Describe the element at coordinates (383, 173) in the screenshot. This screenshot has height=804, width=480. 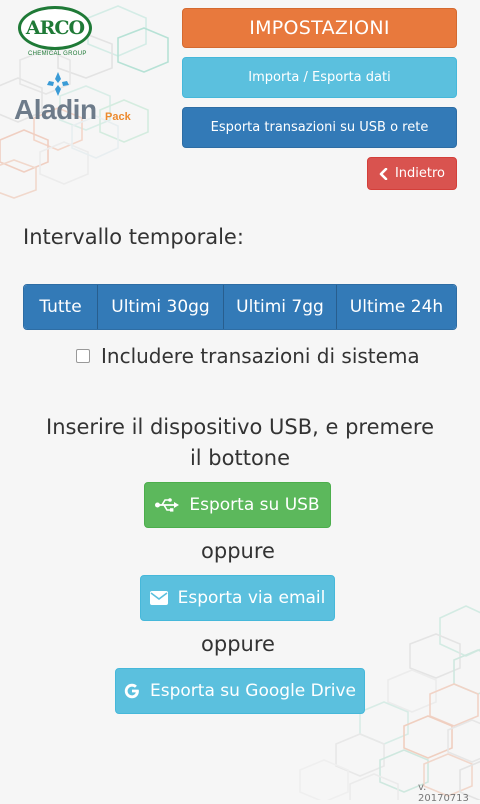
I see `chevron-left-icon` at that location.